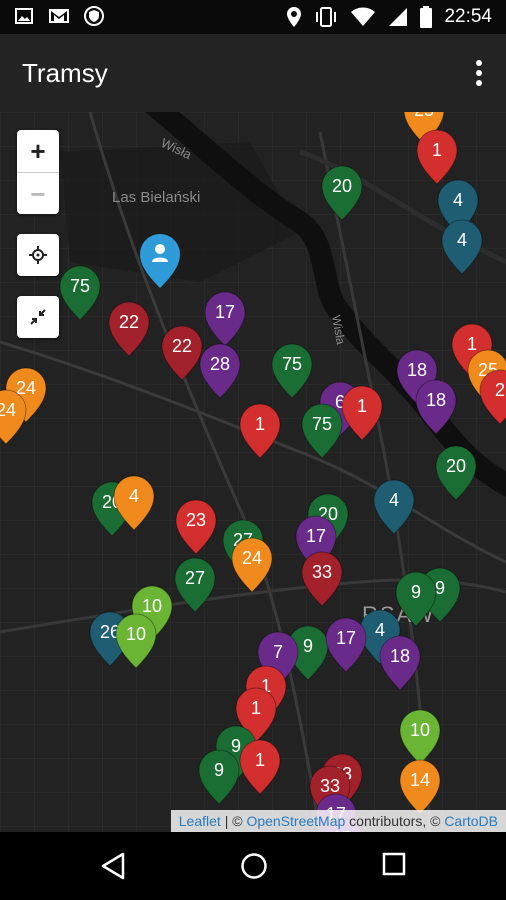  What do you see at coordinates (59, 16) in the screenshot?
I see `gmail-icon` at bounding box center [59, 16].